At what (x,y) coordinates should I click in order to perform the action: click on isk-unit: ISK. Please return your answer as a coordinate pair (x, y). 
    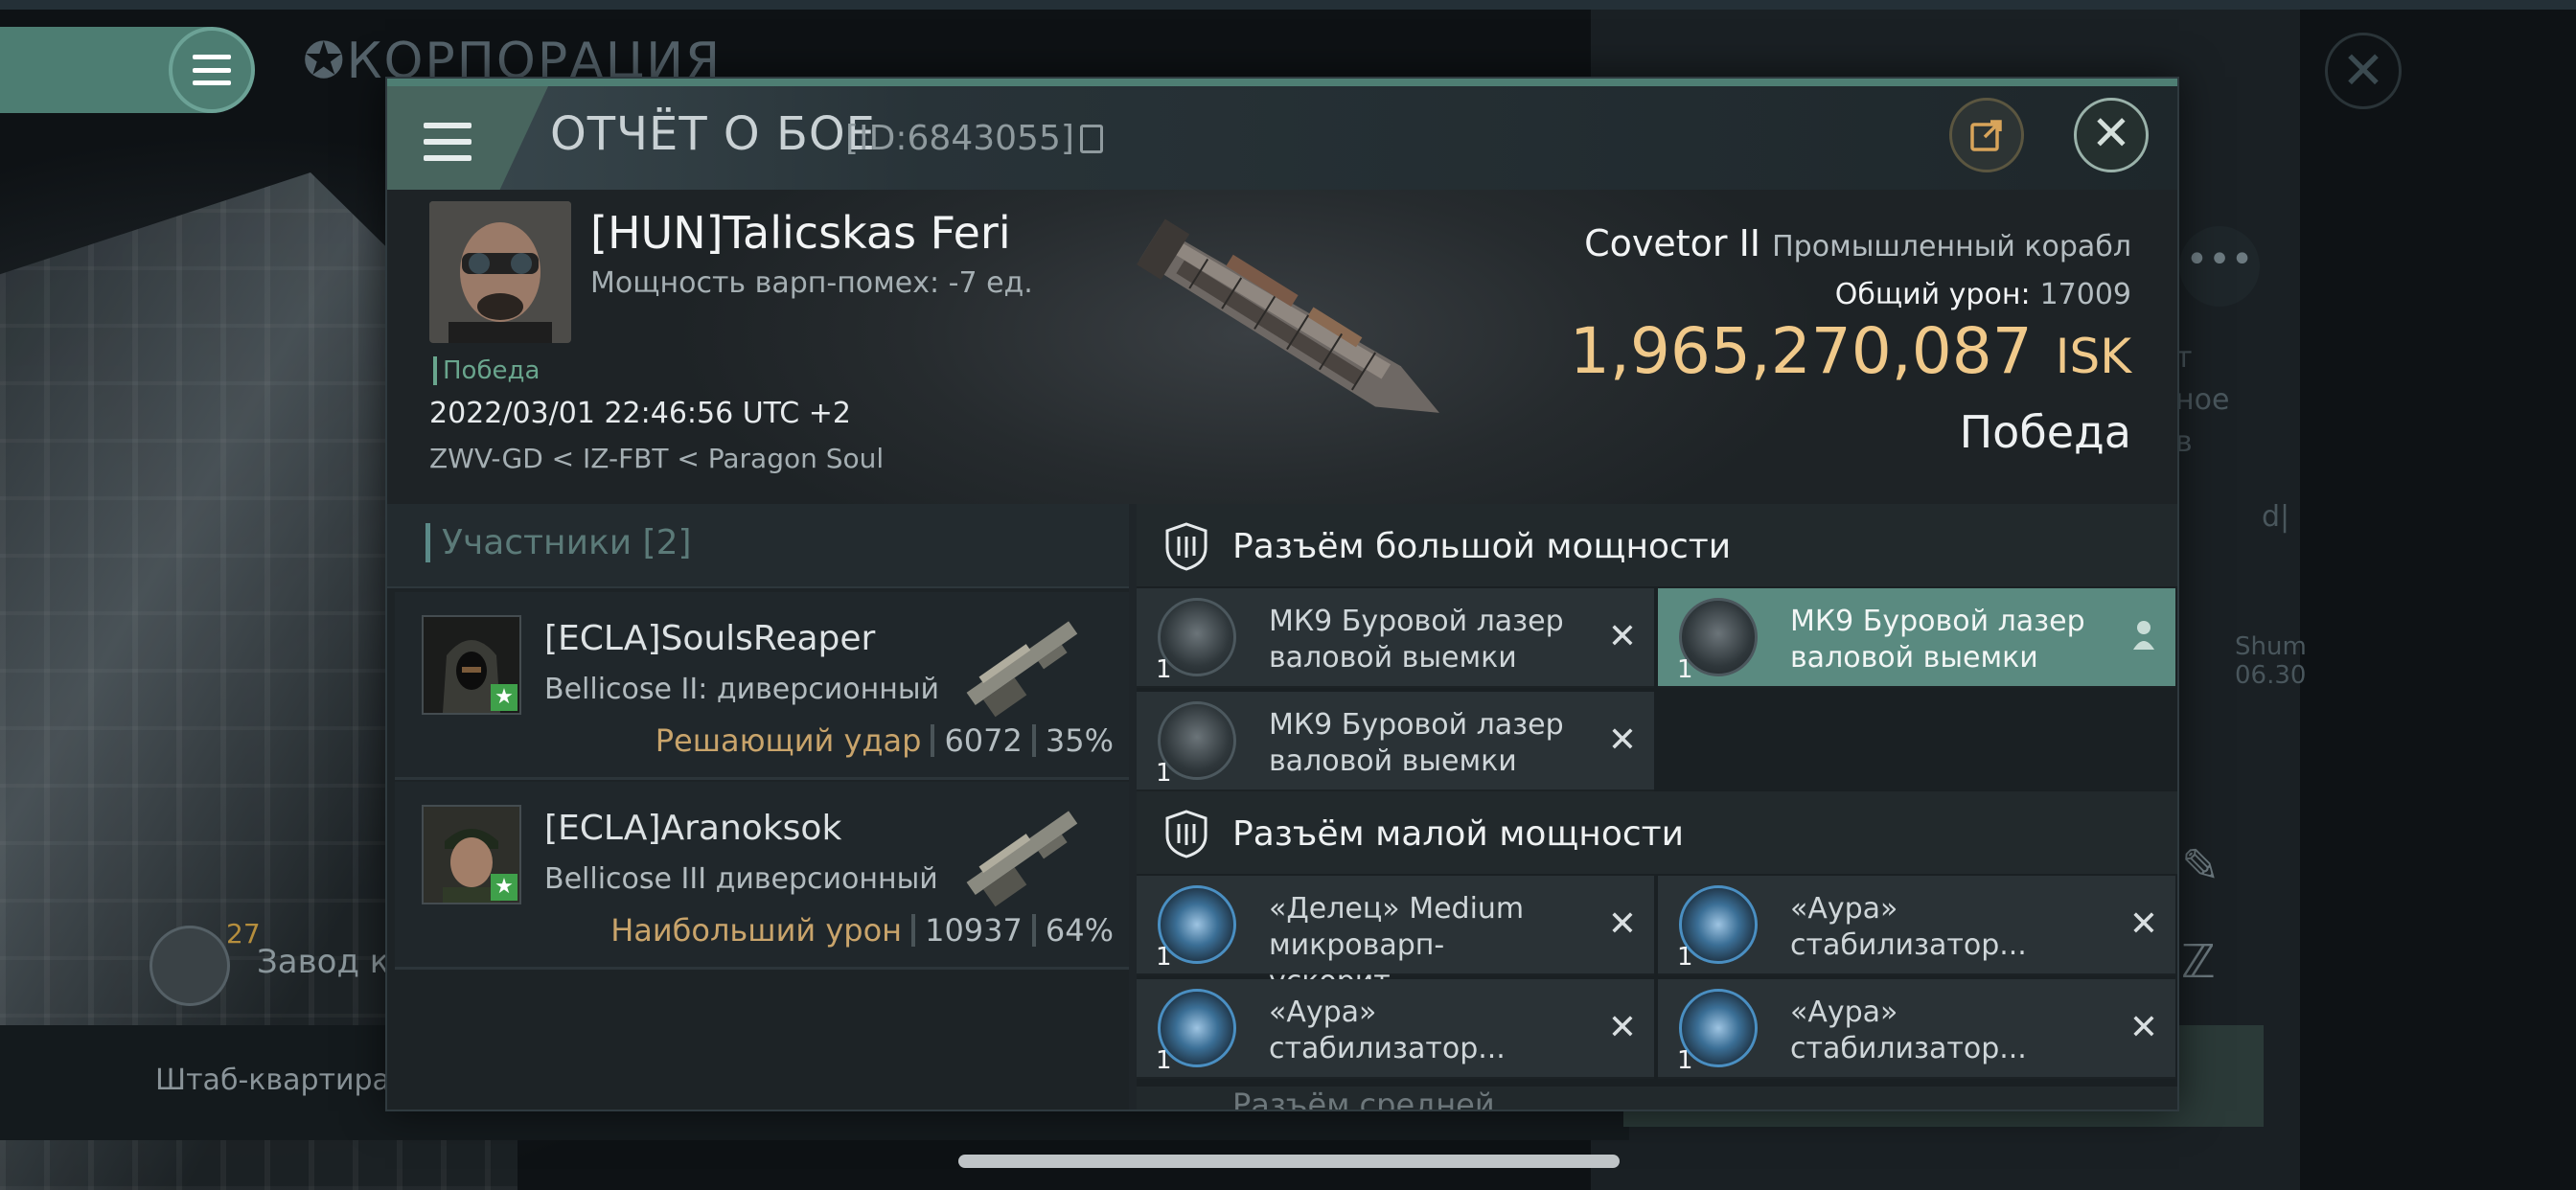
    Looking at the image, I should click on (2093, 357).